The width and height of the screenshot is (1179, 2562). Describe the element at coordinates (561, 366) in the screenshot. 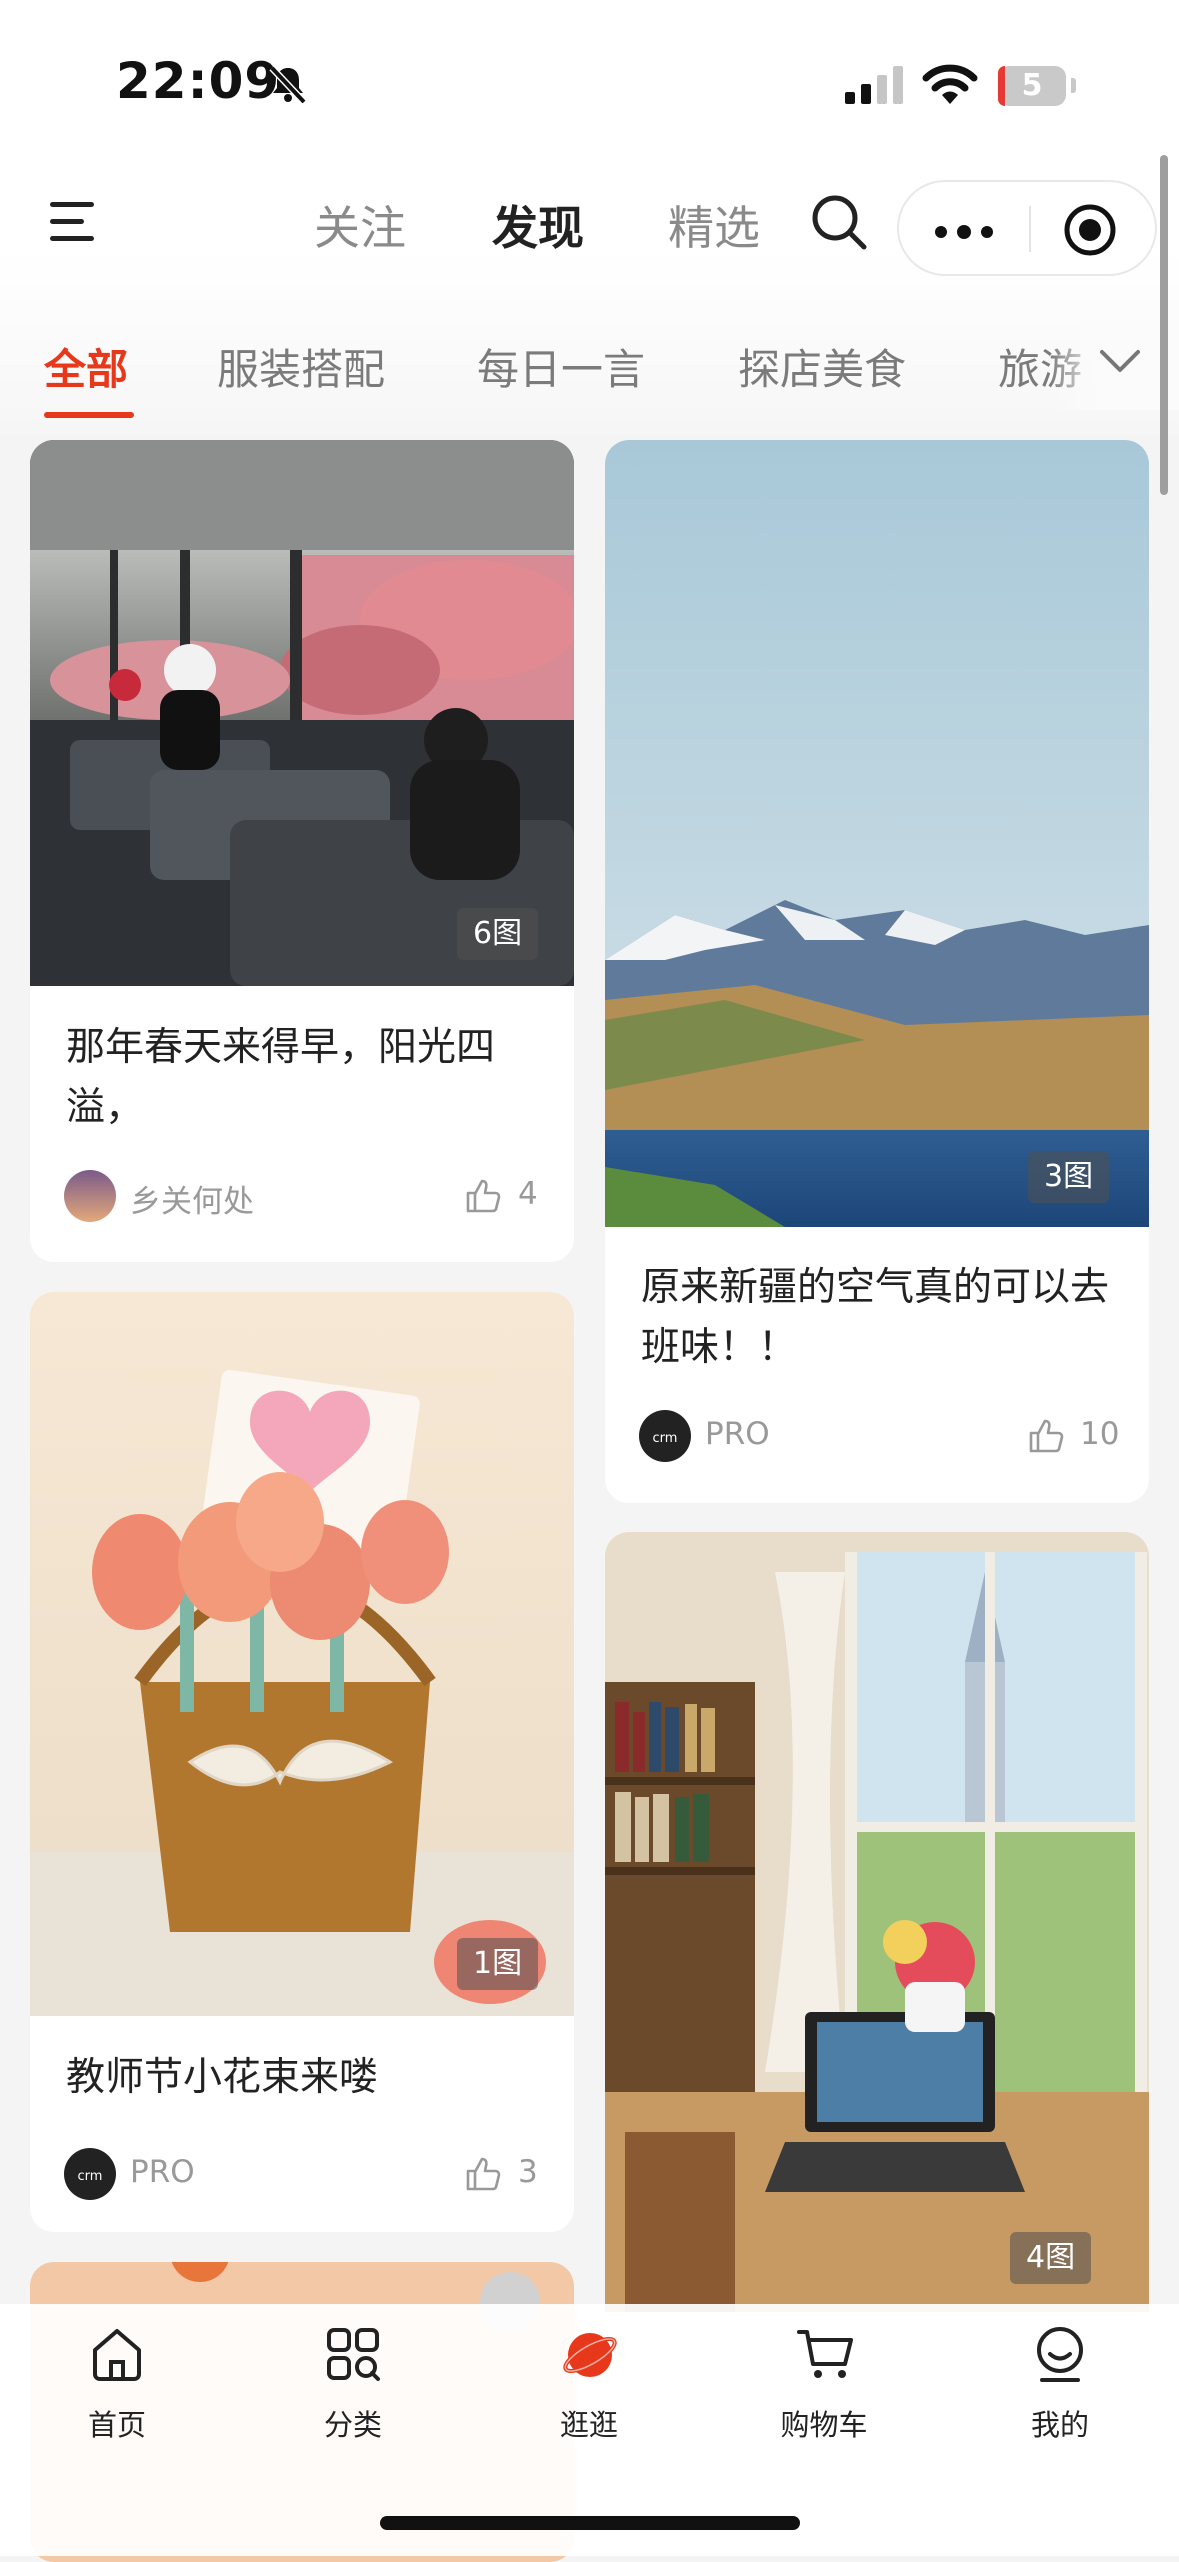

I see `category-daily-quote: 每日一言` at that location.